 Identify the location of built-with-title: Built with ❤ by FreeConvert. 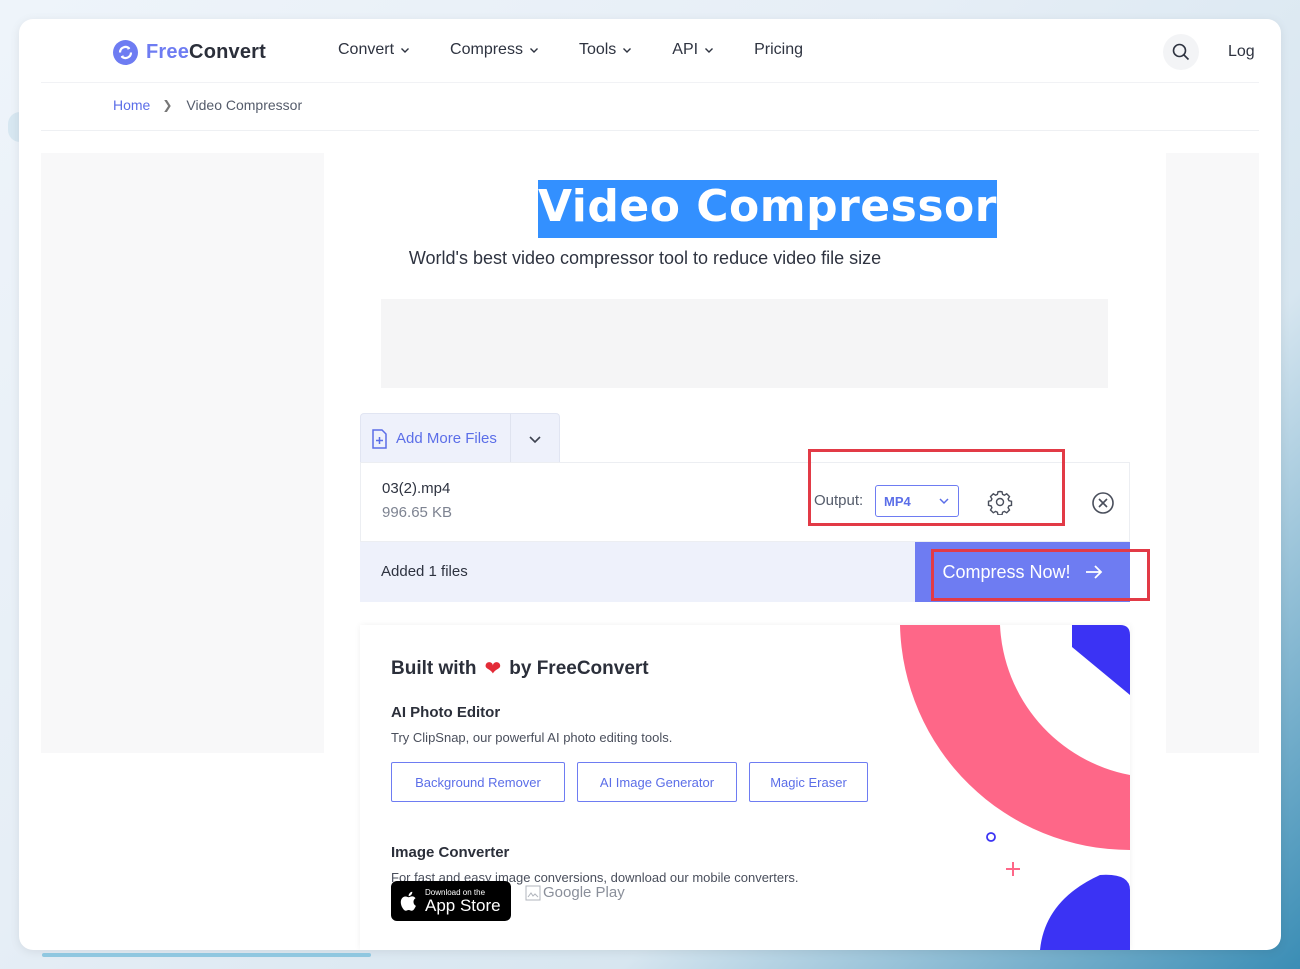
(520, 668).